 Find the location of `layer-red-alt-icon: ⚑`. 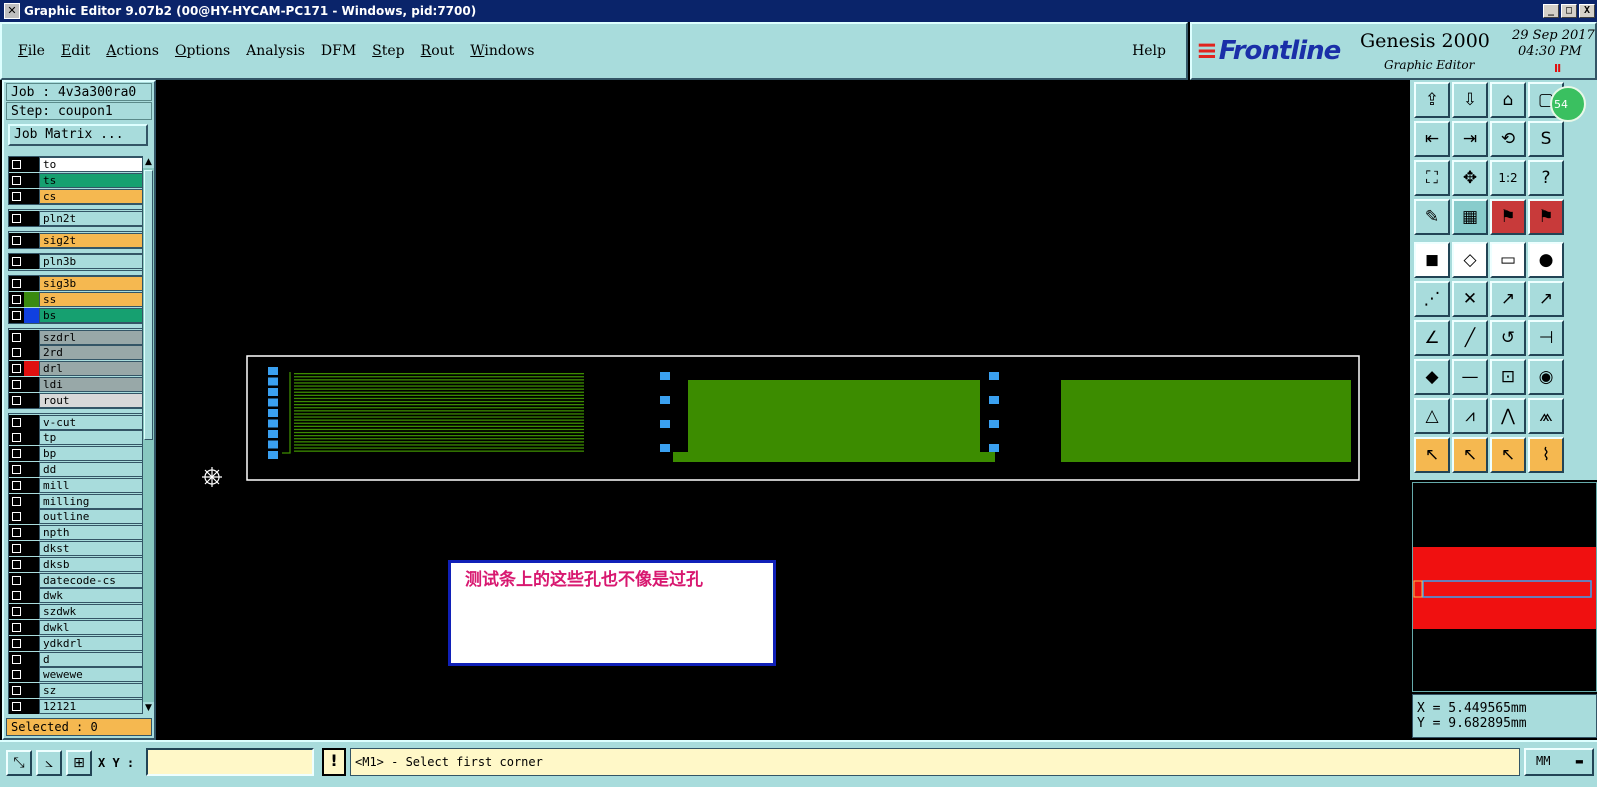

layer-red-alt-icon: ⚑ is located at coordinates (1546, 217).